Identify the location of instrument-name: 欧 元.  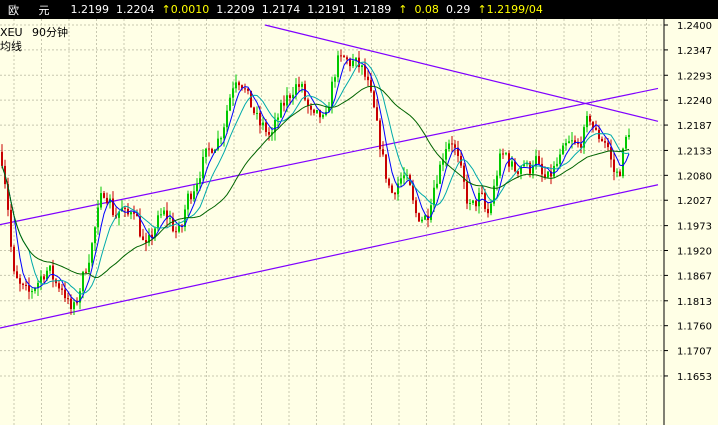
(33, 10).